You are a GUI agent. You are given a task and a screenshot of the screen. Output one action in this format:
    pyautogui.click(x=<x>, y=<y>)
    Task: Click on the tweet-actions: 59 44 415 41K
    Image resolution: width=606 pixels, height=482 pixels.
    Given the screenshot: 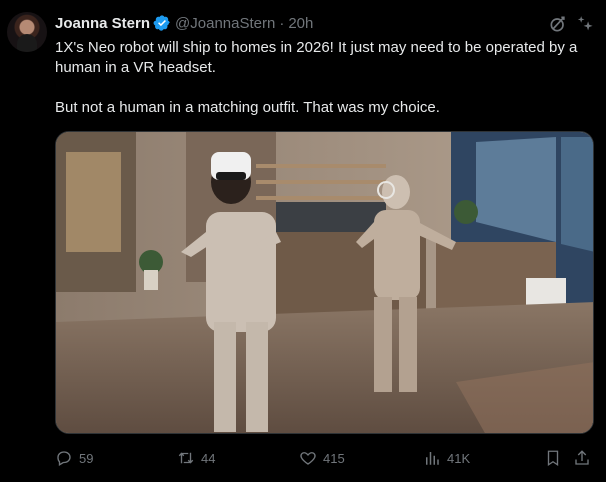 What is the action you would take?
    pyautogui.click(x=325, y=458)
    